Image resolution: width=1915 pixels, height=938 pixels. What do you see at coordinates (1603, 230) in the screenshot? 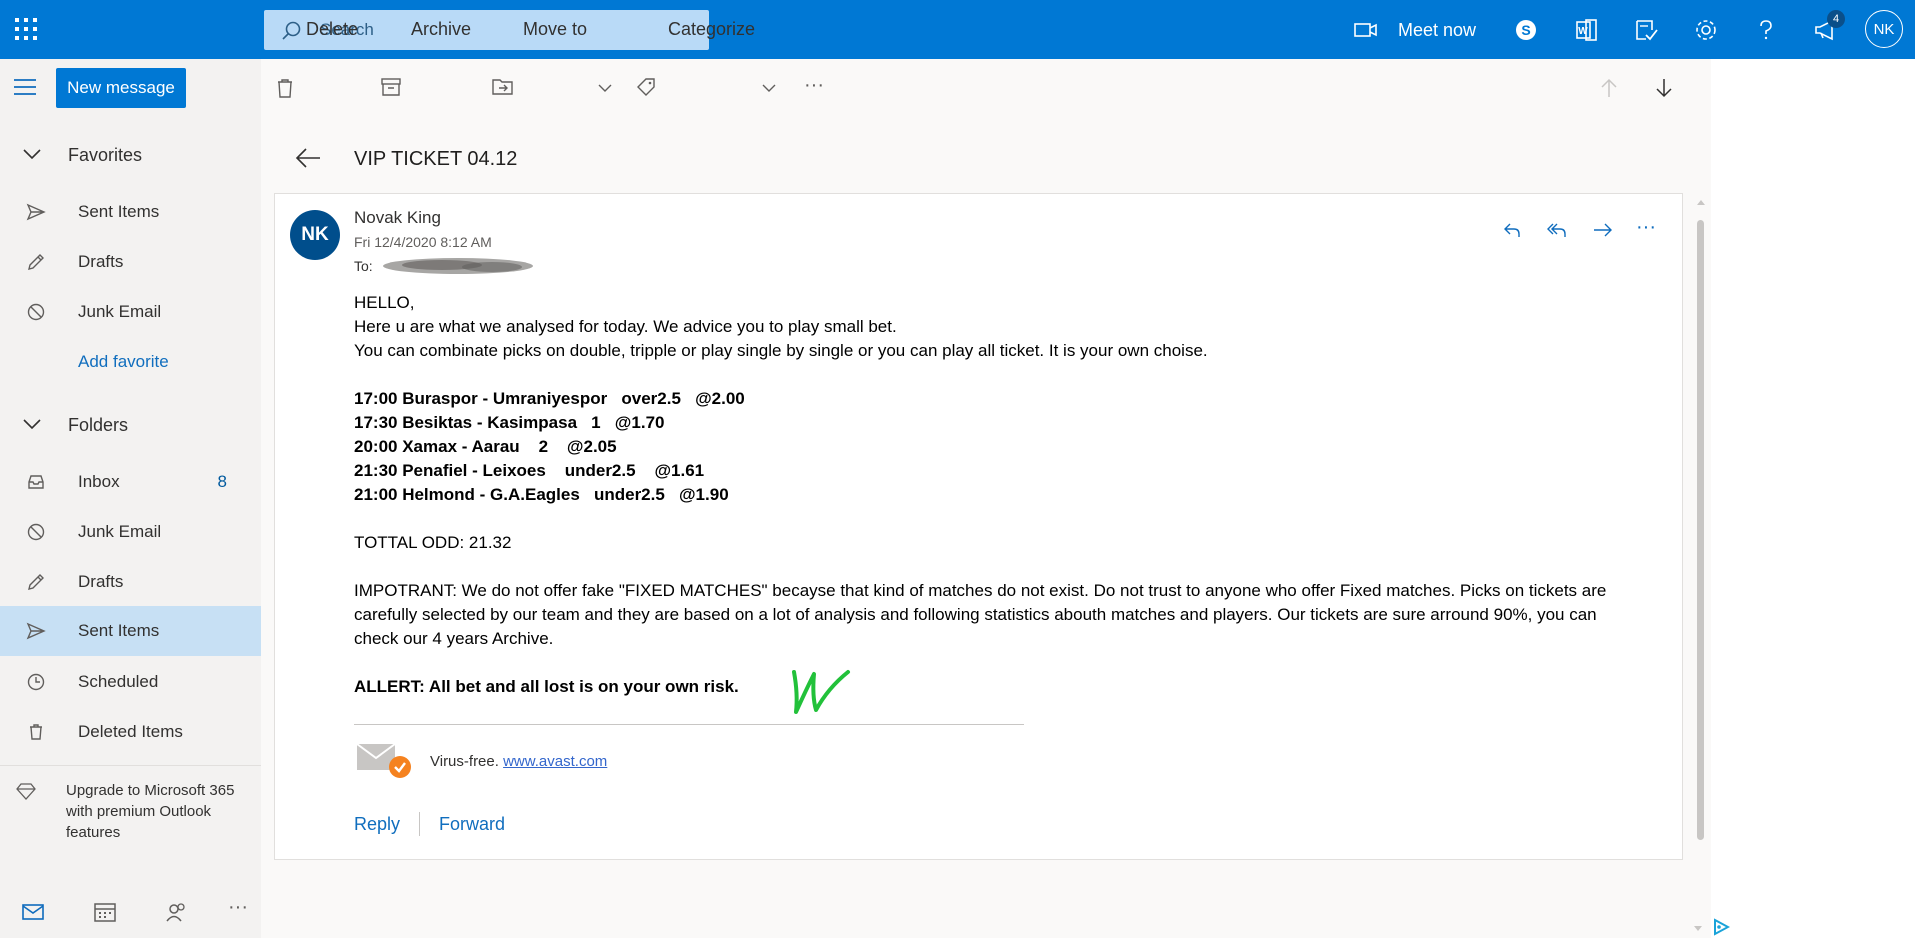
I see `forward-icon` at bounding box center [1603, 230].